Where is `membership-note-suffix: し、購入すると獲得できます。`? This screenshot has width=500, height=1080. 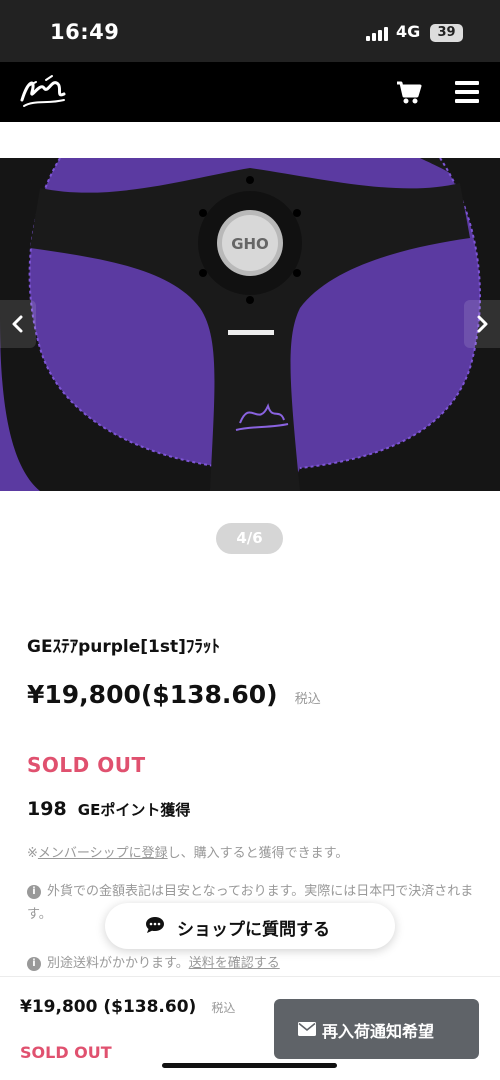 membership-note-suffix: し、購入すると獲得できます。 is located at coordinates (258, 853).